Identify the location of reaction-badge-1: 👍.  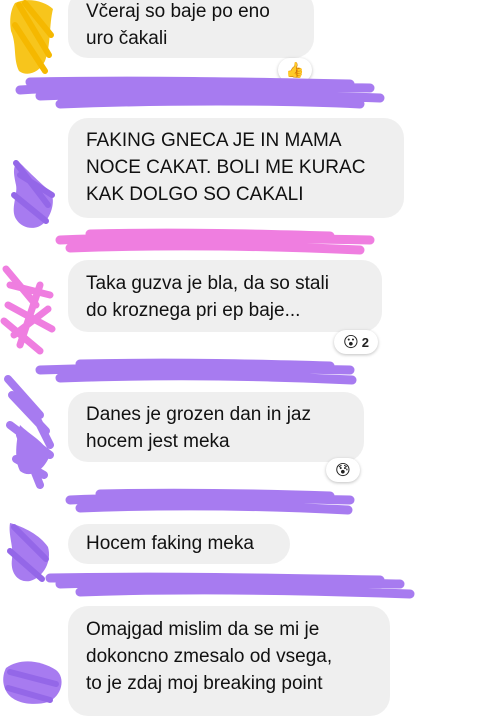
(295, 70).